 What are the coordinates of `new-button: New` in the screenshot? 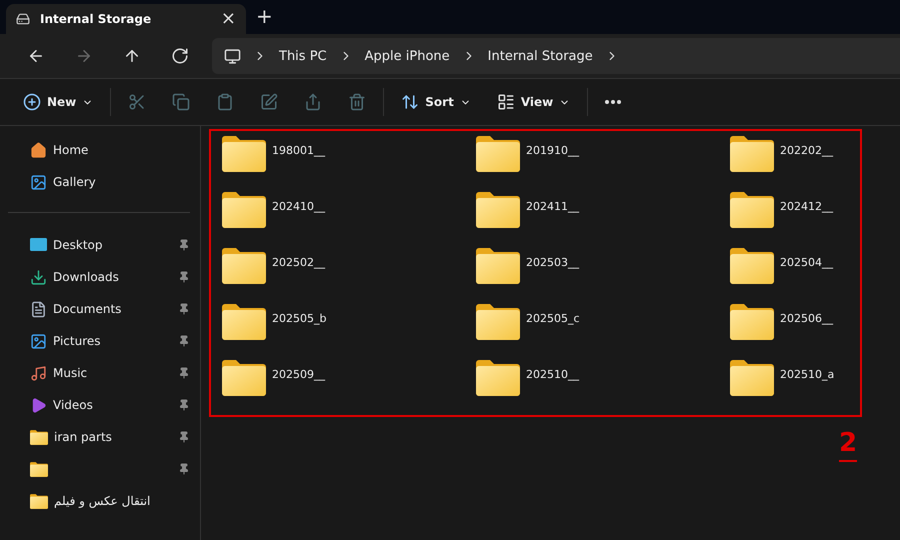 It's located at (58, 102).